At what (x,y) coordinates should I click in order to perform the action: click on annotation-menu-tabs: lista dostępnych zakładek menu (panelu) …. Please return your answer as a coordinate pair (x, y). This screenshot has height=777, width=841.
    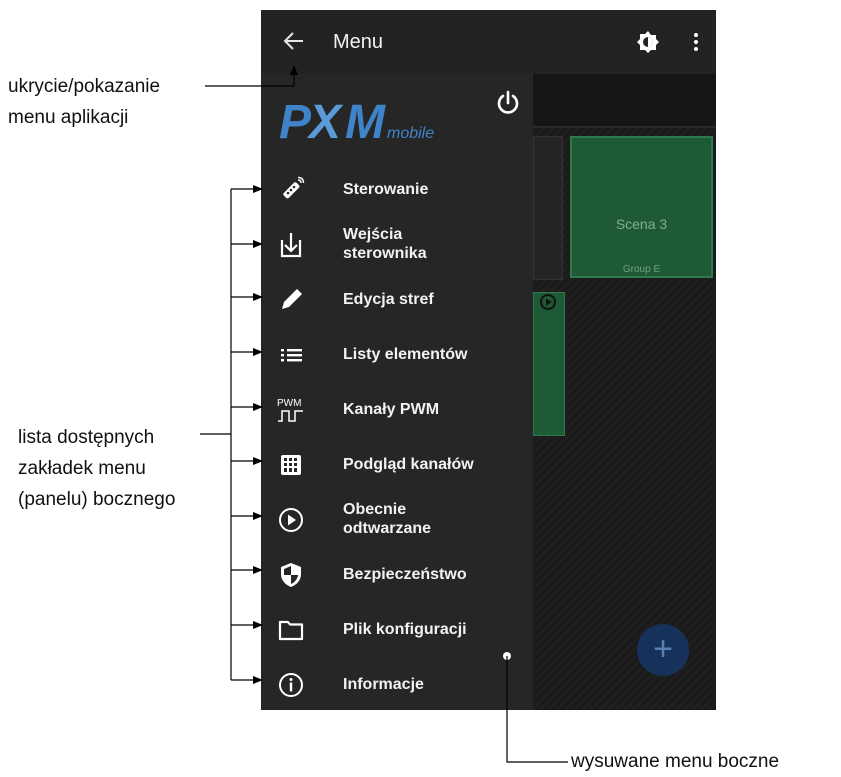
    Looking at the image, I should click on (97, 468).